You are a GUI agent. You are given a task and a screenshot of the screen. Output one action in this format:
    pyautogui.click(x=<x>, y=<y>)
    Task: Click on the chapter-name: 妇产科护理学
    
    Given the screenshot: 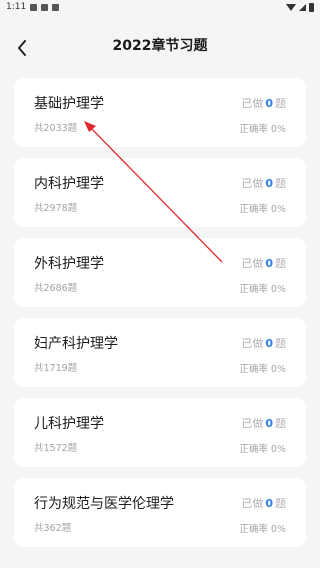 What is the action you would take?
    pyautogui.click(x=76, y=344)
    